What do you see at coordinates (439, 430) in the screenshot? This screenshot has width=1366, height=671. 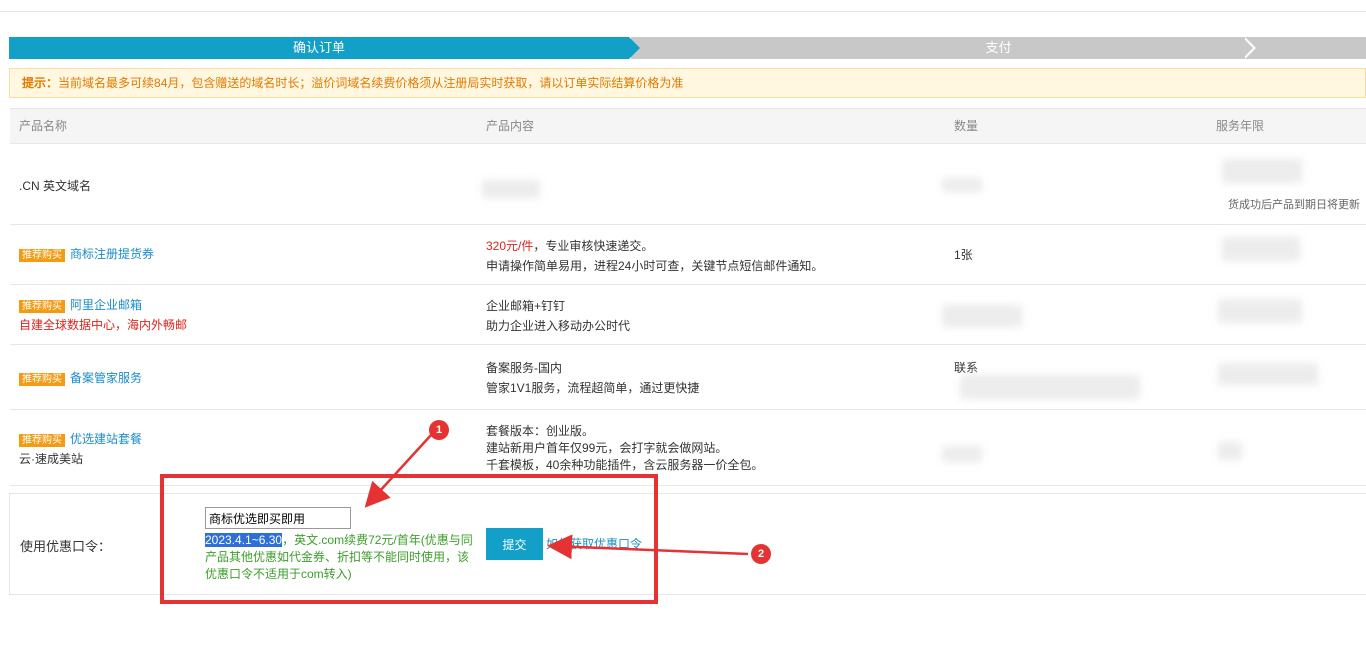 I see `annotation-badge-1: 1` at bounding box center [439, 430].